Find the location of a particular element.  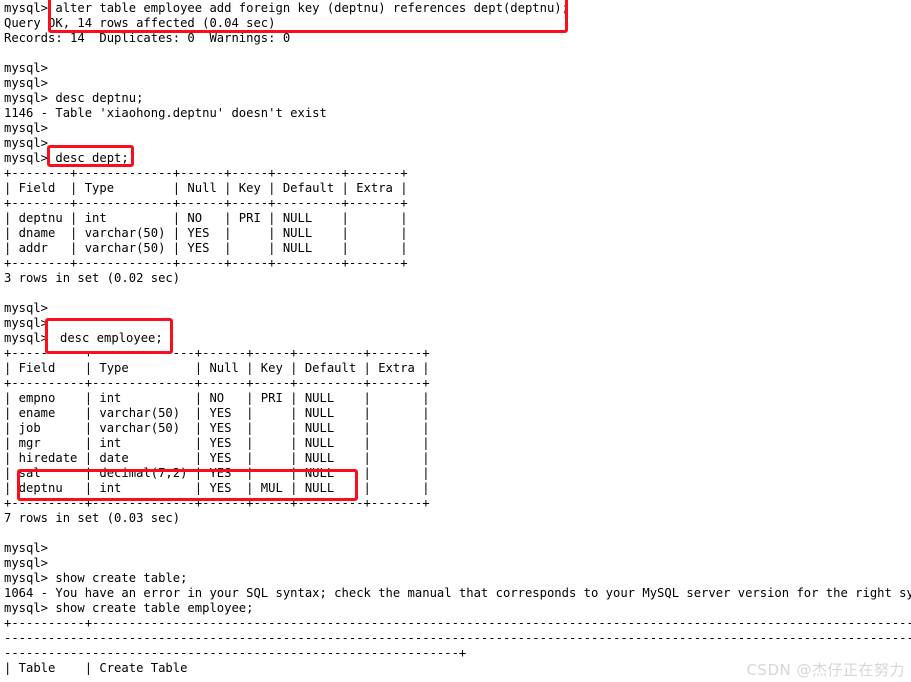

terminal-line: | deptnu | int | YES | MUL | NULL | | is located at coordinates (217, 488).